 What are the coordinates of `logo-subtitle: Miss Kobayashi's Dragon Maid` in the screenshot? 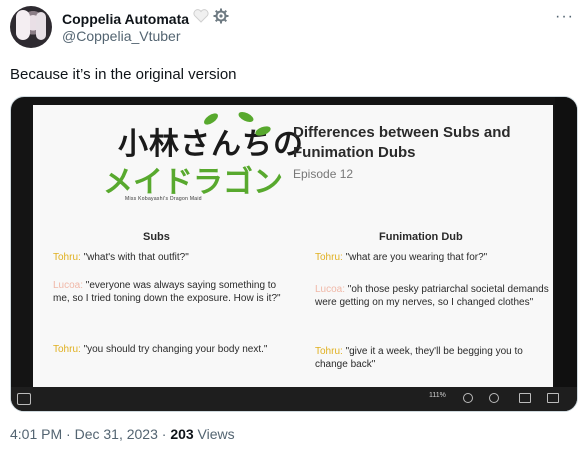 It's located at (163, 199).